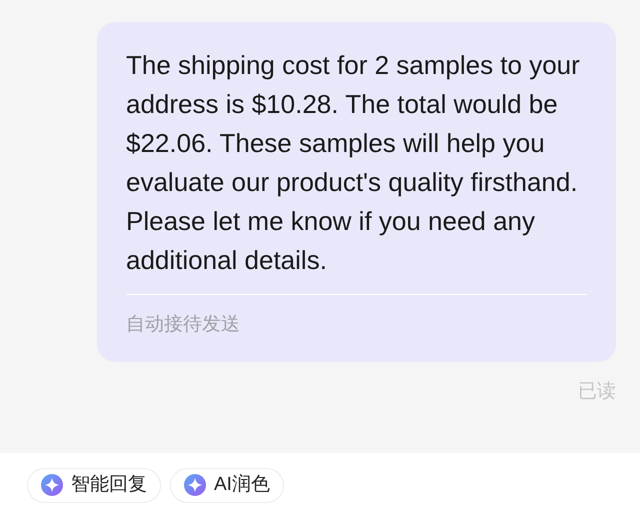 This screenshot has height=517, width=640. Describe the element at coordinates (183, 324) in the screenshot. I see `auto-reply-label: 自动接待发送` at that location.